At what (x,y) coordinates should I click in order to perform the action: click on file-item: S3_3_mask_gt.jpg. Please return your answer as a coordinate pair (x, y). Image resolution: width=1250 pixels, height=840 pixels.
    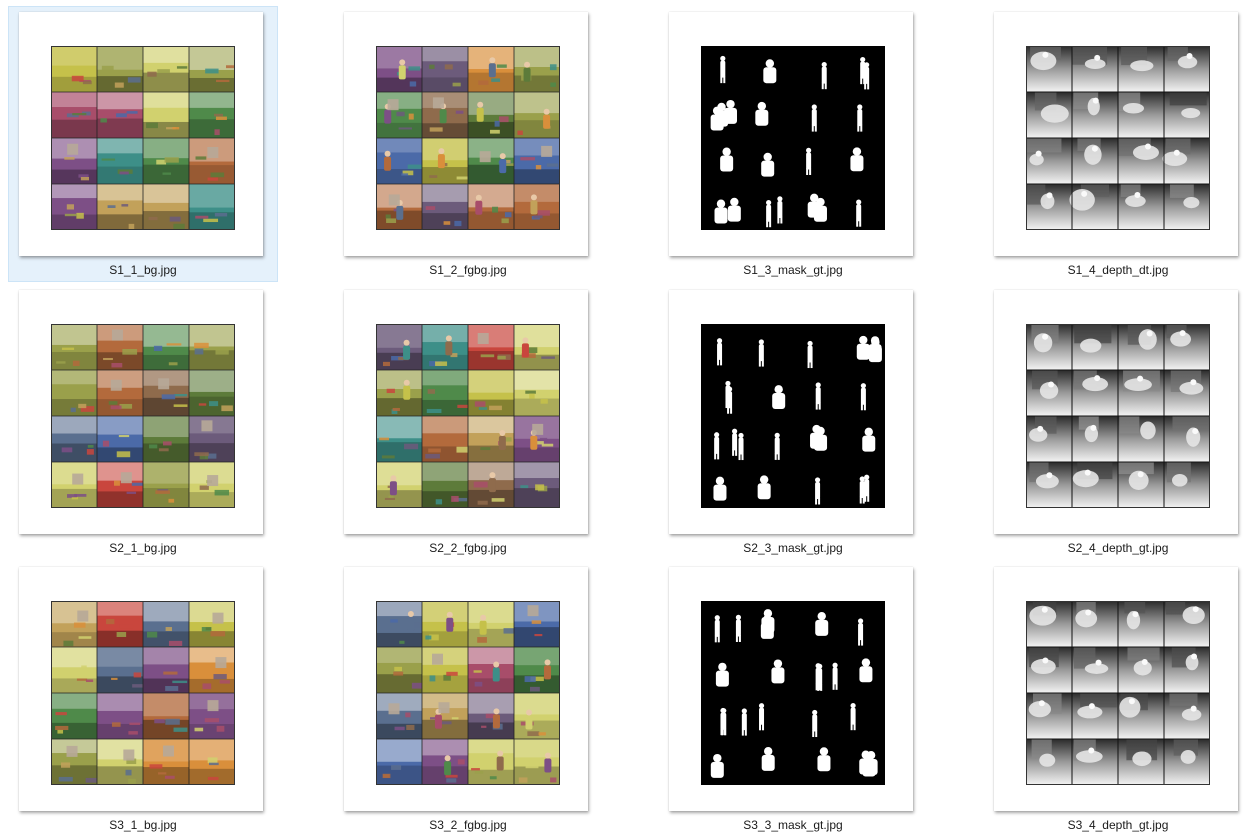
    Looking at the image, I should click on (793, 699).